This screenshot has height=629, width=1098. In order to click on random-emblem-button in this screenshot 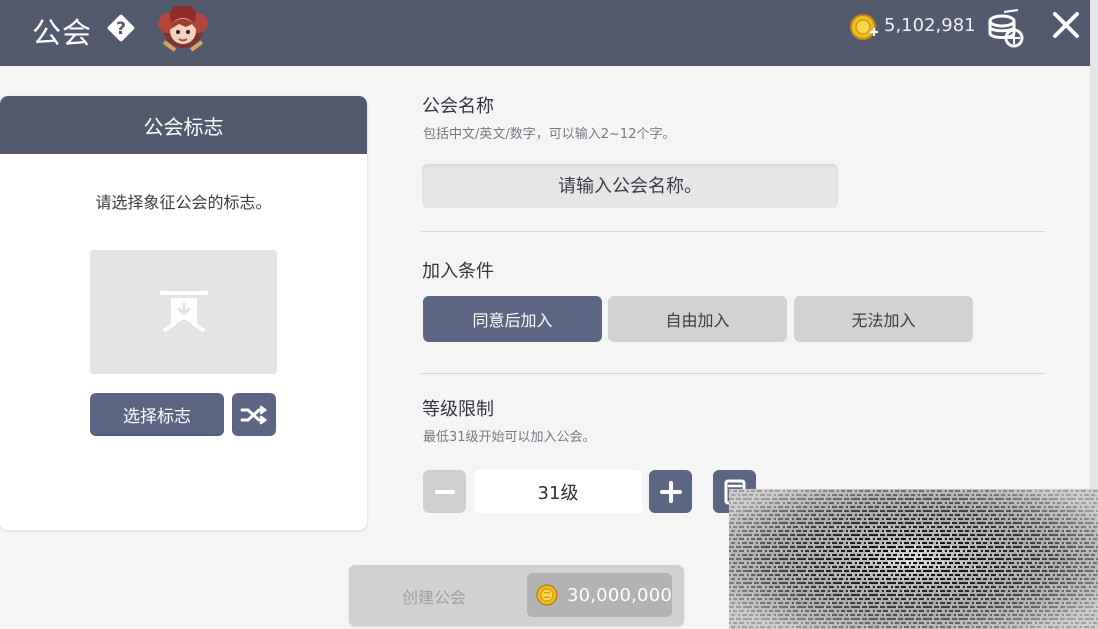, I will do `click(254, 414)`.